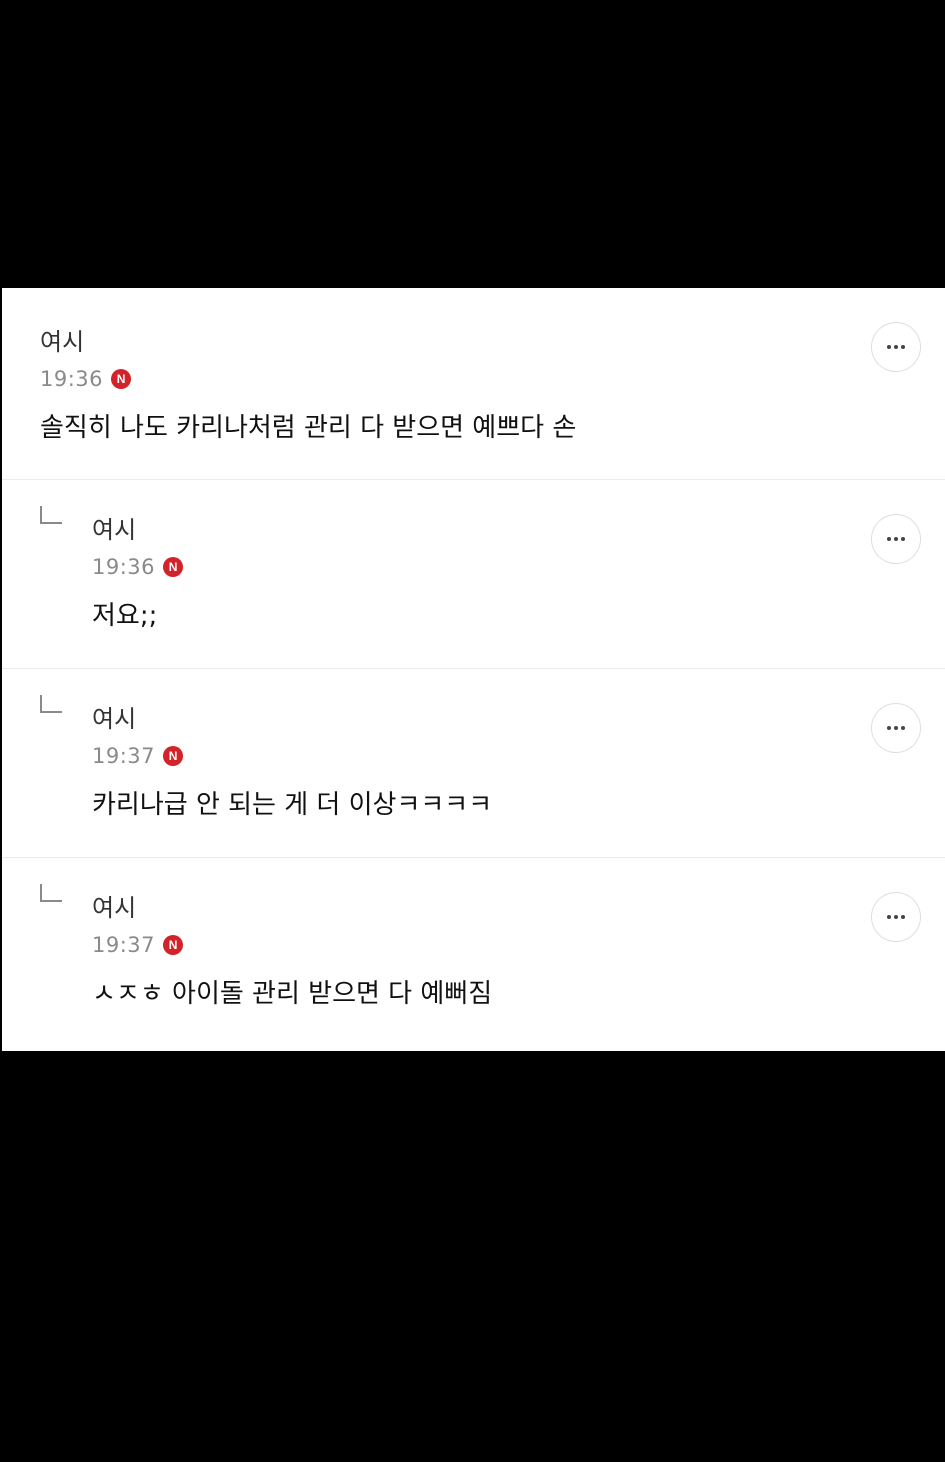 Image resolution: width=945 pixels, height=1462 pixels. I want to click on reply-item: 여시 19:36 N 저요;;, so click(473, 574).